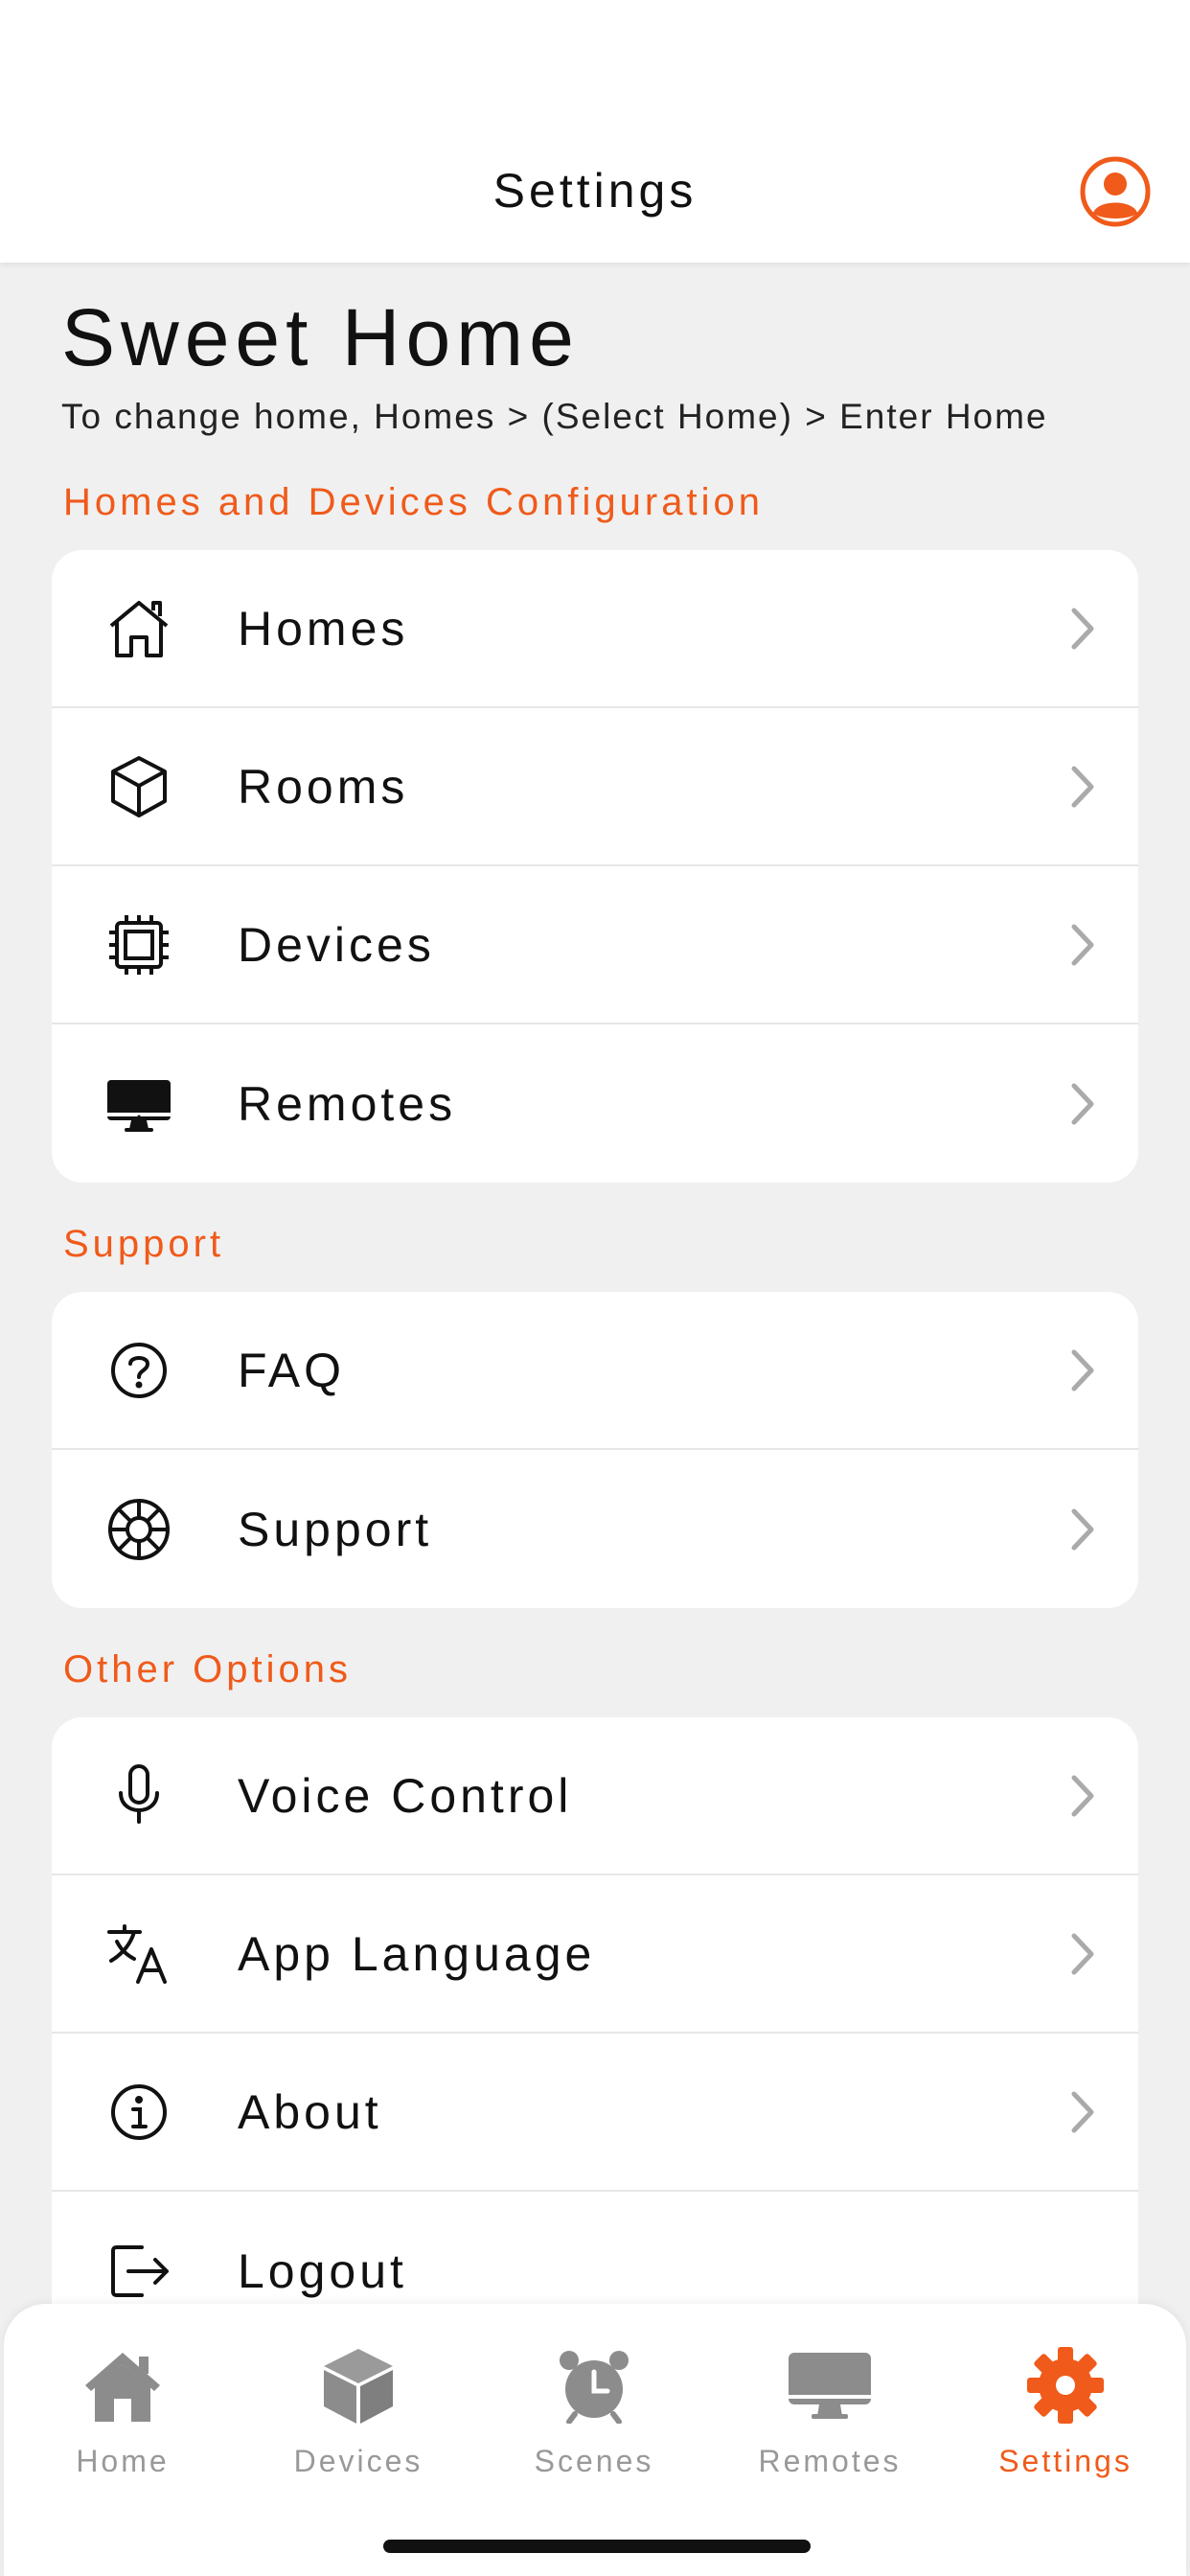 Image resolution: width=1190 pixels, height=2576 pixels. I want to click on settings-item-label: Remotes, so click(348, 1103).